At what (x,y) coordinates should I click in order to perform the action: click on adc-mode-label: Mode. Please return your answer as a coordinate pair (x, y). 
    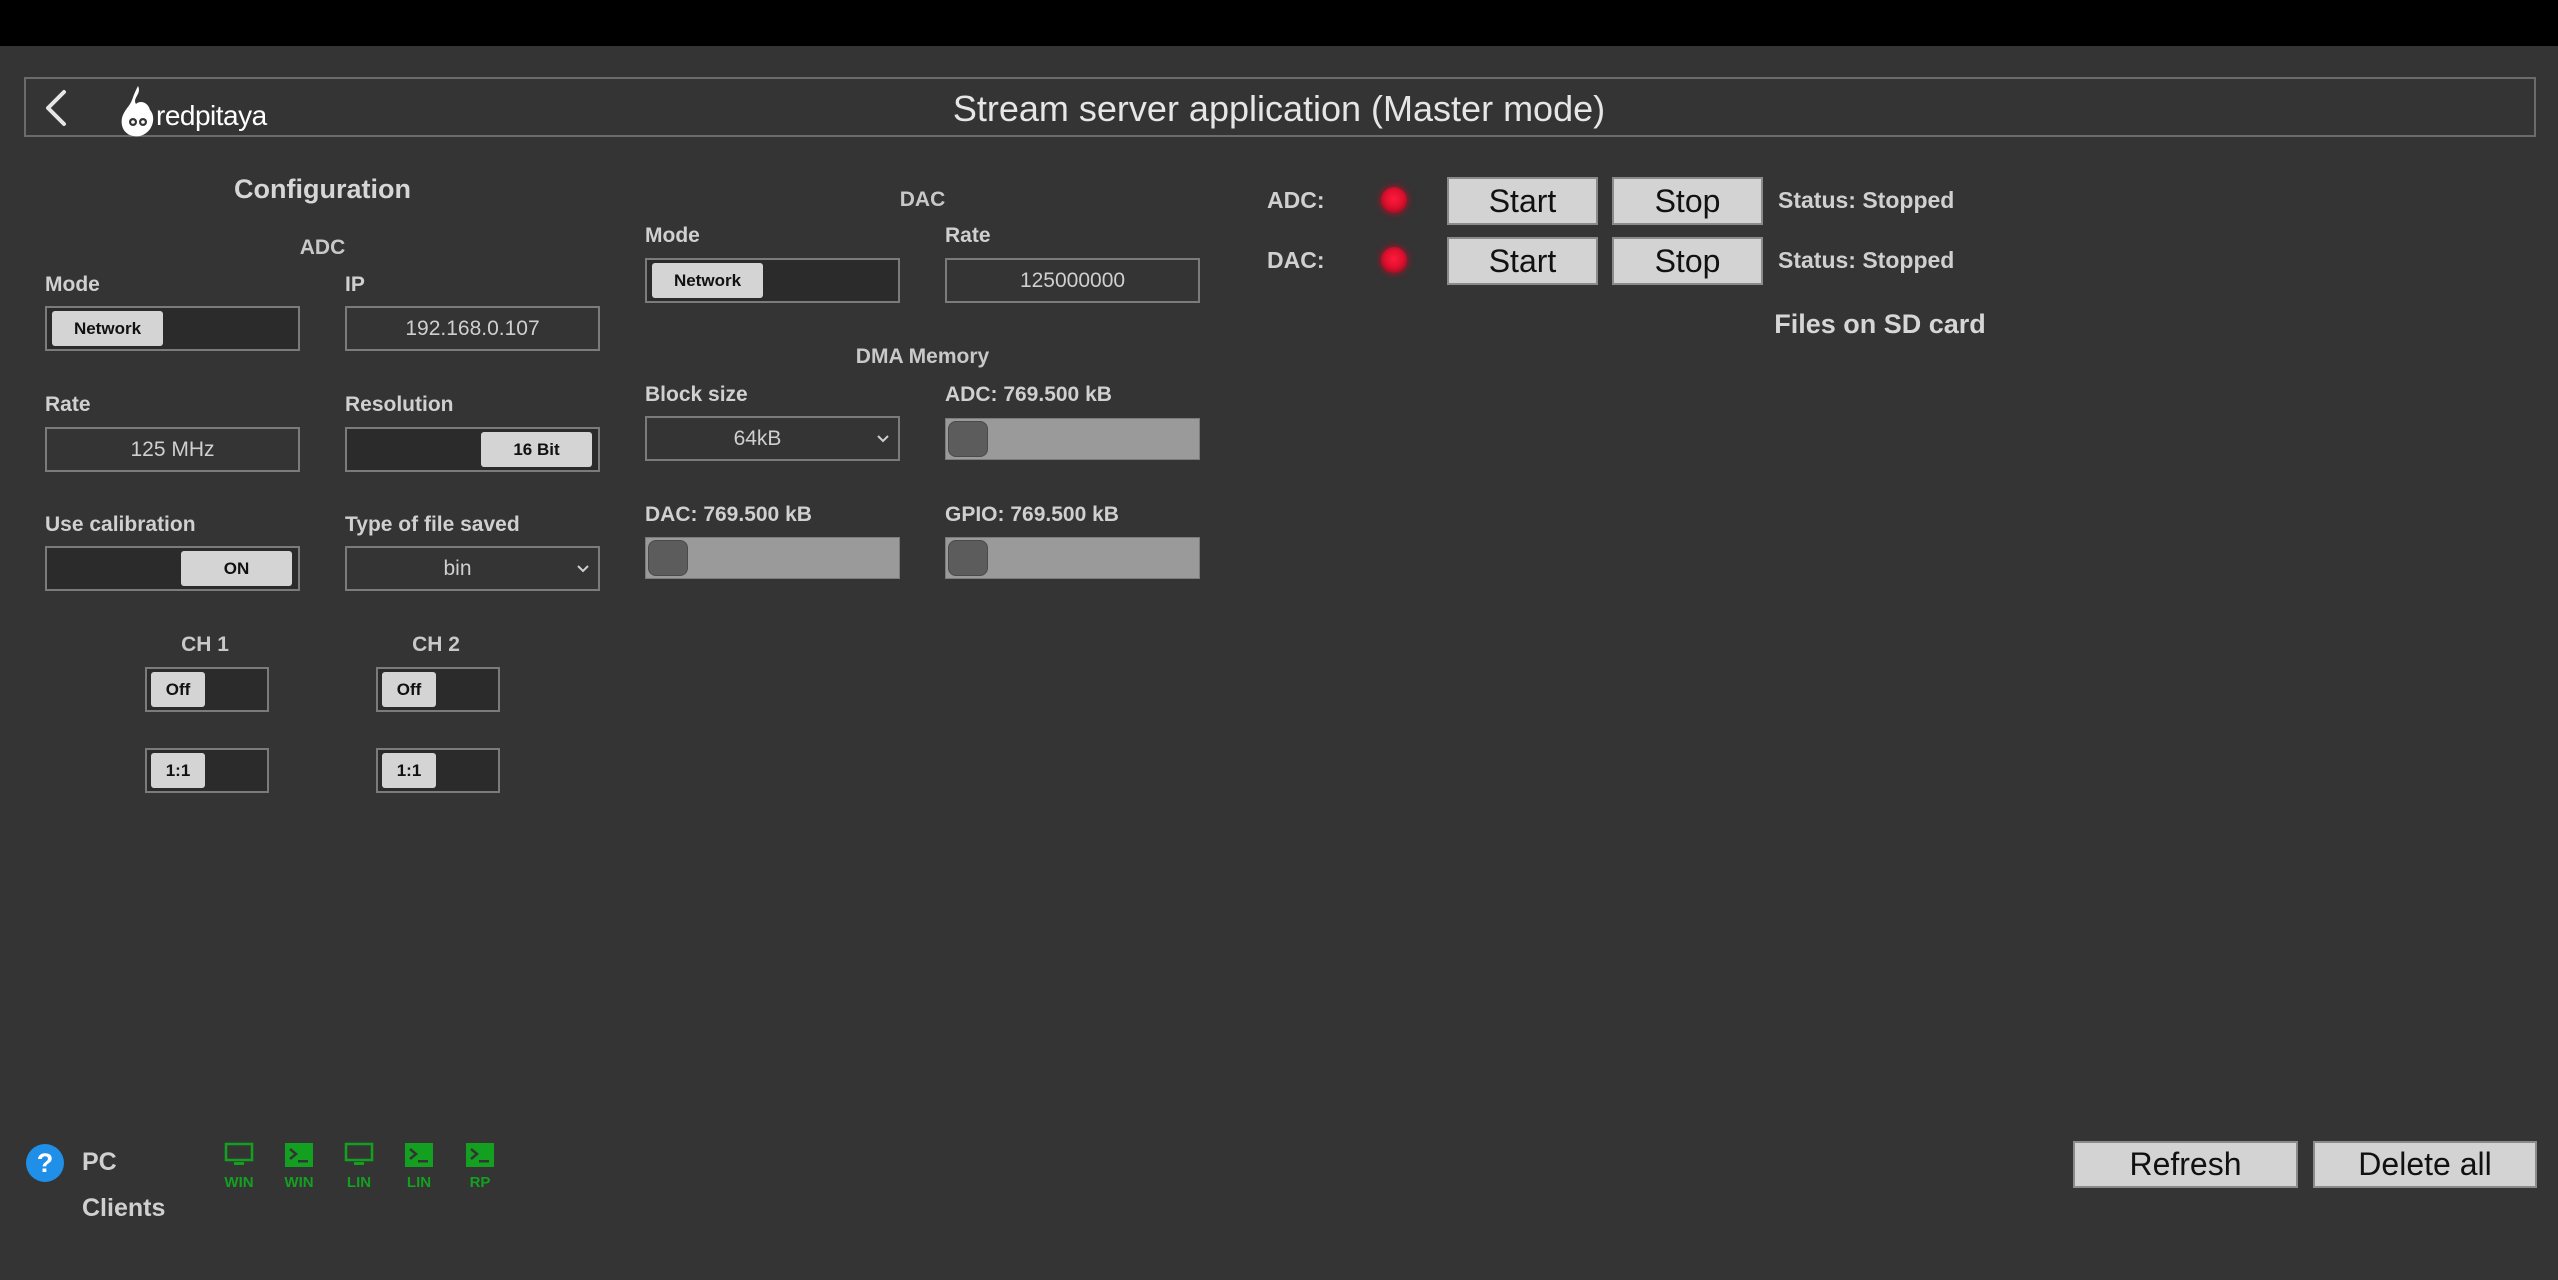
    Looking at the image, I should click on (72, 284).